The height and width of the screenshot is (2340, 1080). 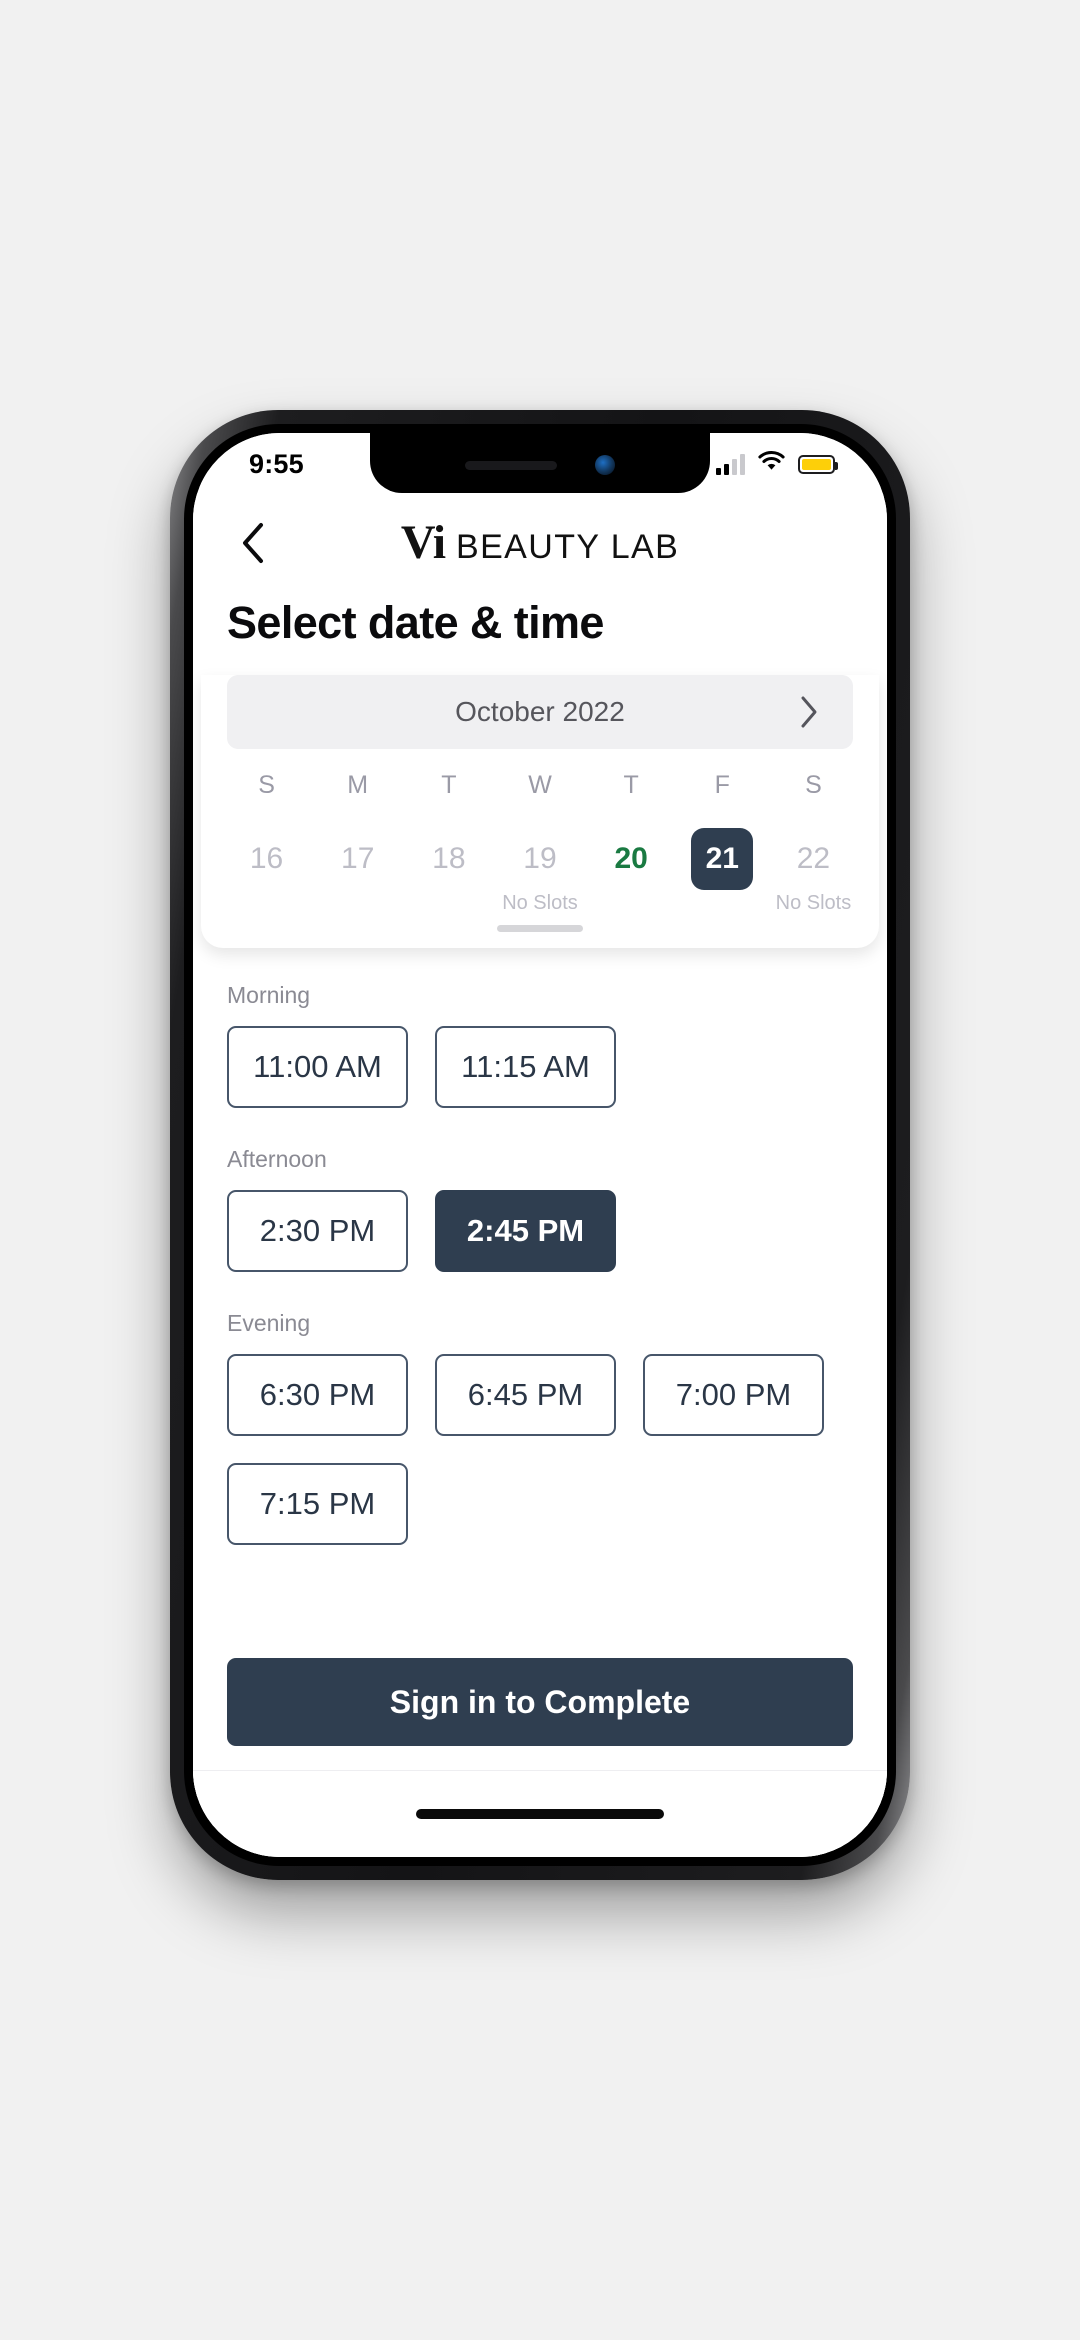 What do you see at coordinates (276, 463) in the screenshot?
I see `status-time: 9:55` at bounding box center [276, 463].